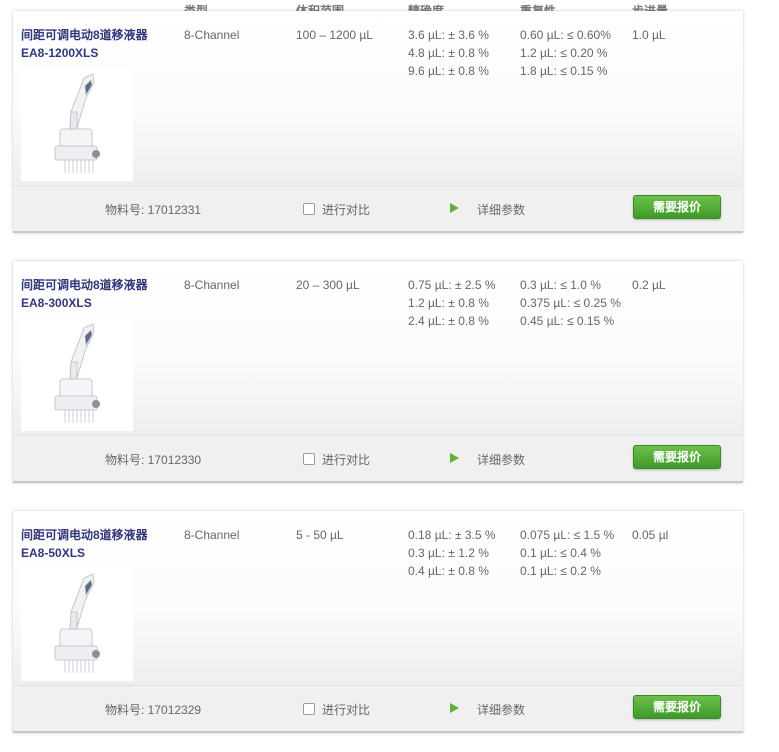 The width and height of the screenshot is (779, 752). I want to click on accuracy-line: 0.75 µL: ± 2.5 %, so click(452, 285).